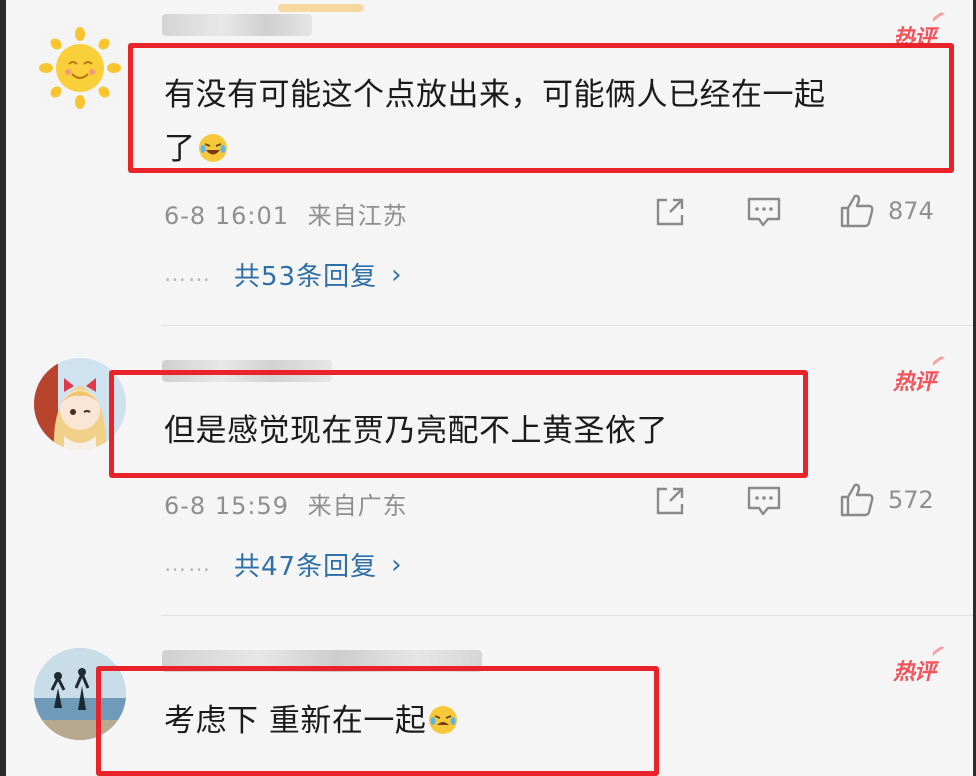  I want to click on comment-meta: 6-8 16:01 来自江苏, so click(286, 213).